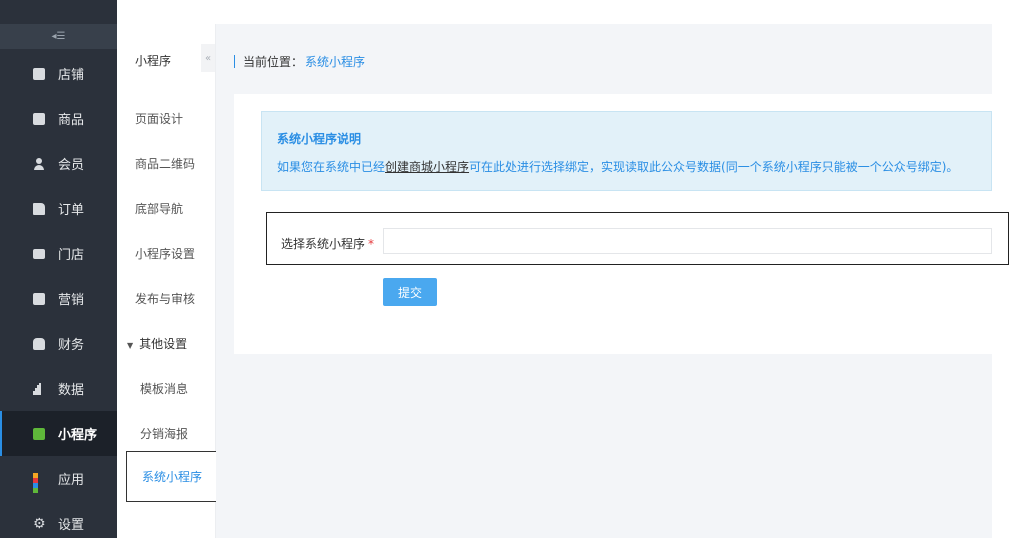 The image size is (1009, 546). I want to click on order-icon, so click(39, 208).